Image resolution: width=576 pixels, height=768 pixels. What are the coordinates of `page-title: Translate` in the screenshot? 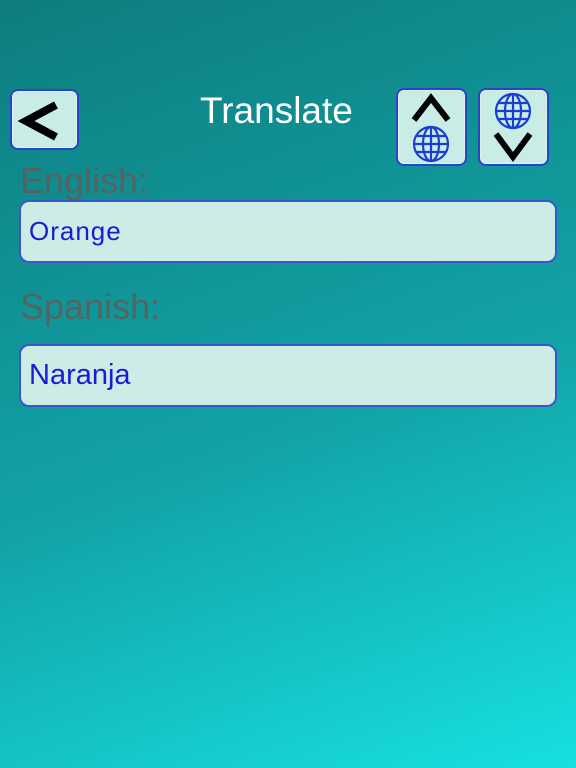 It's located at (276, 110).